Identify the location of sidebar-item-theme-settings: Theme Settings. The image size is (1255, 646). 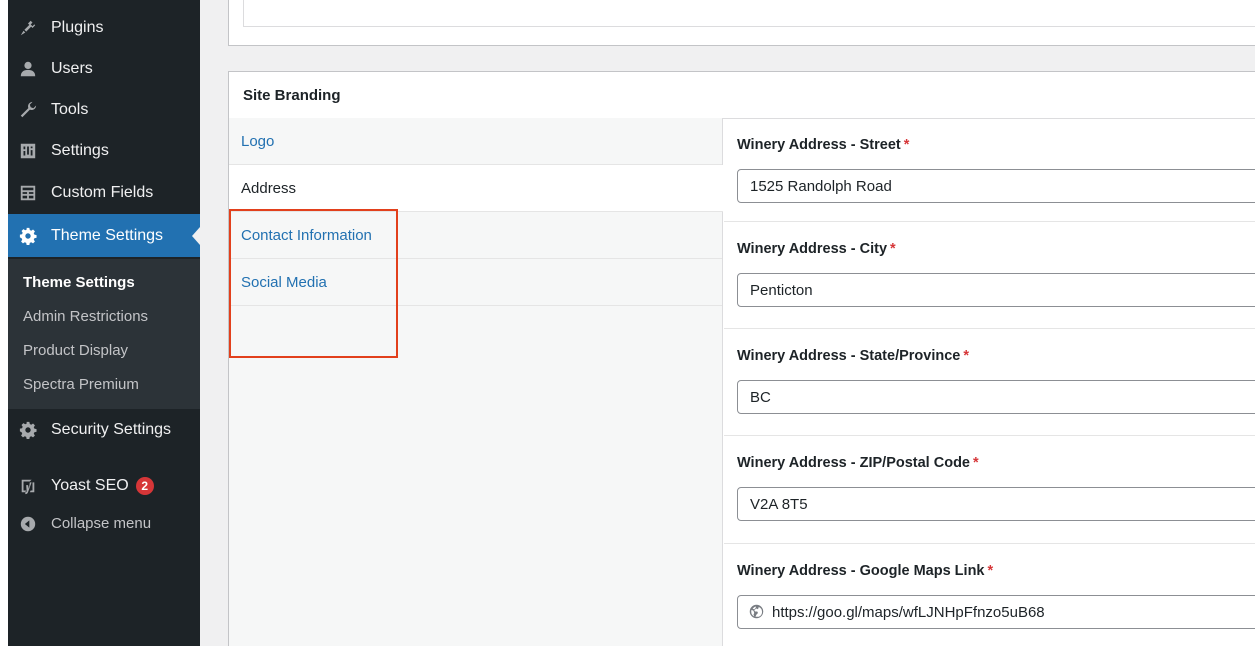
(104, 235).